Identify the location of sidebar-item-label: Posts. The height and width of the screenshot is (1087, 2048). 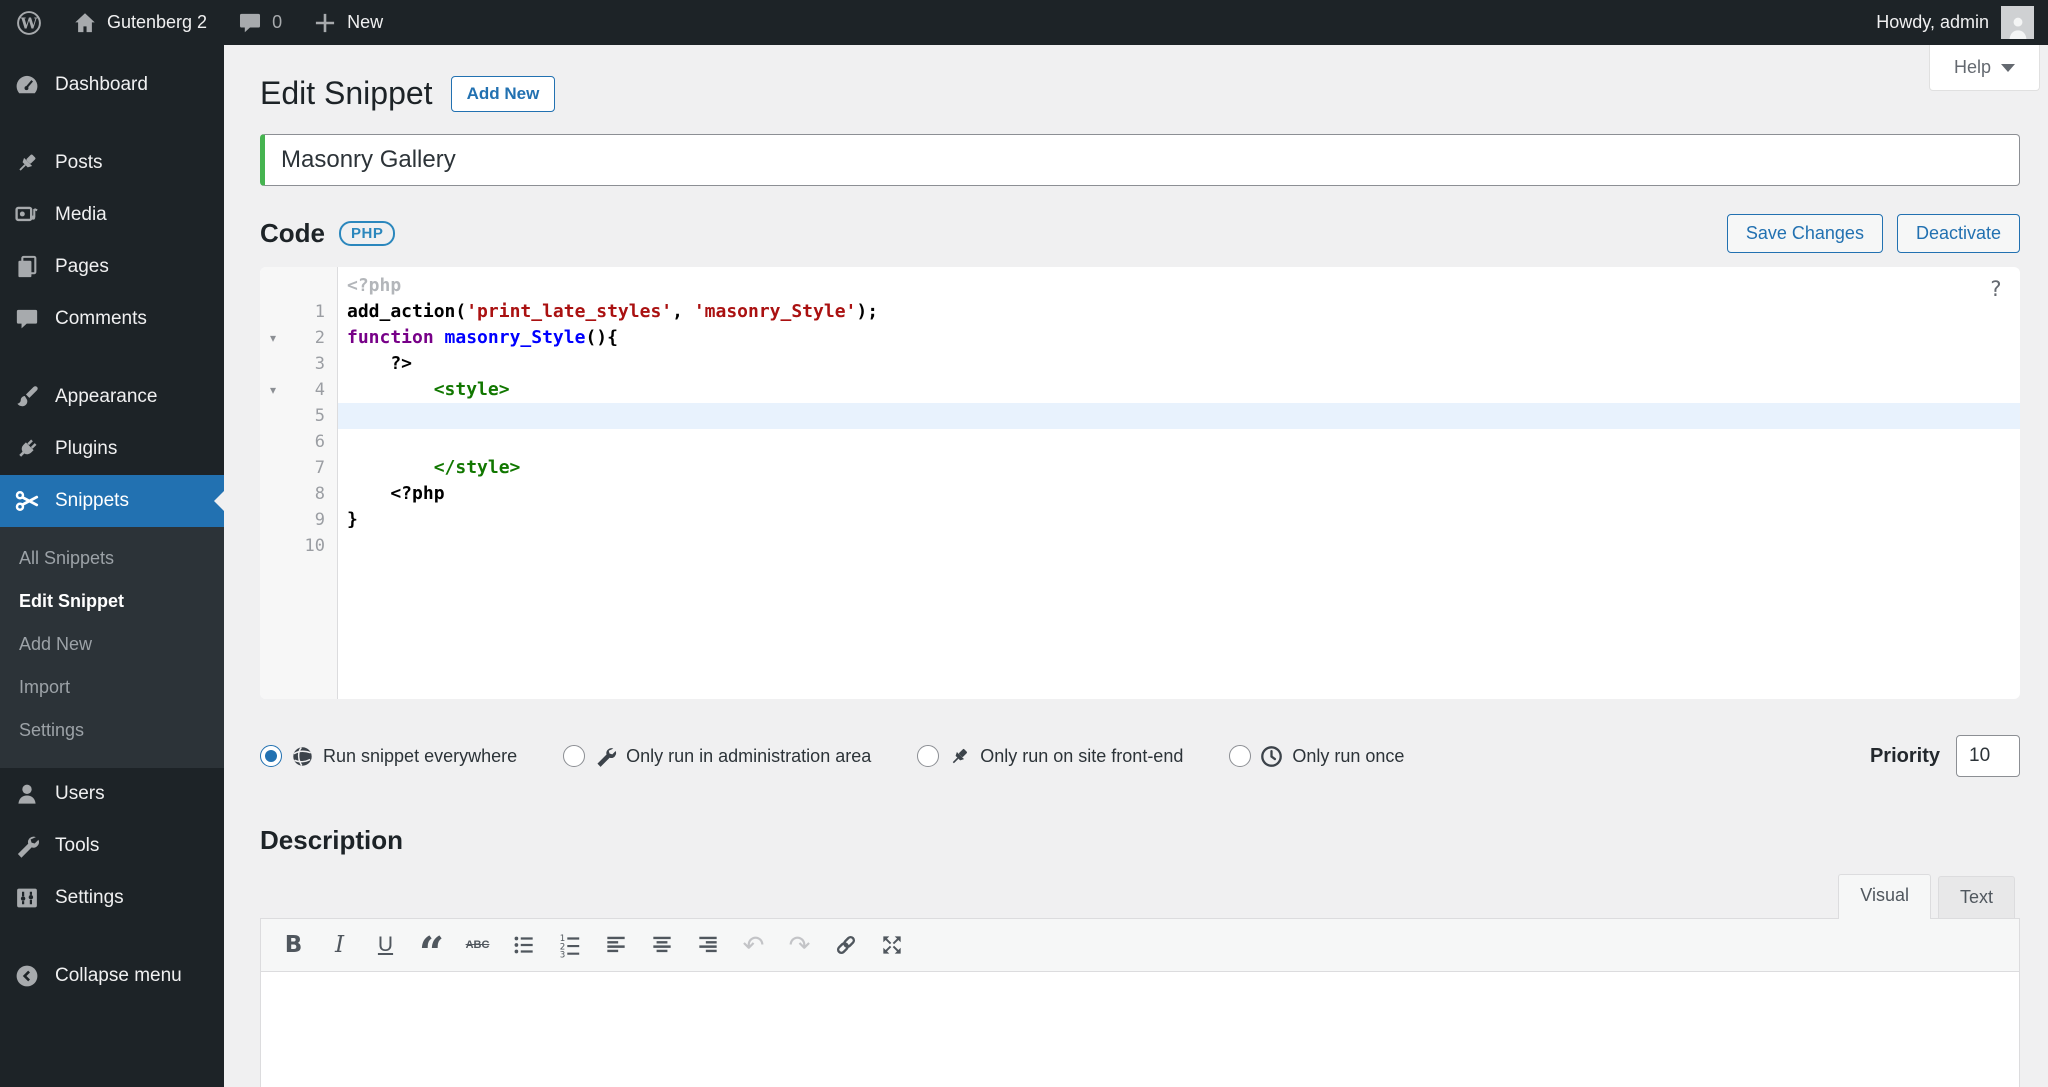
(79, 162).